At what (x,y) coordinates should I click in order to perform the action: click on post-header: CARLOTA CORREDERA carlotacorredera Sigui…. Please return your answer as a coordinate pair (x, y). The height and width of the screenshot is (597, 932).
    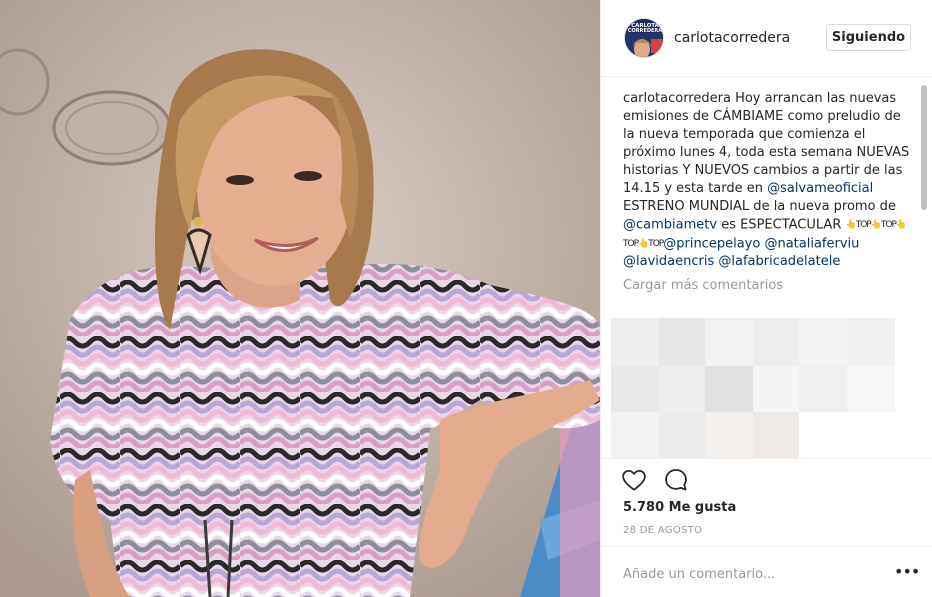
    Looking at the image, I should click on (766, 38).